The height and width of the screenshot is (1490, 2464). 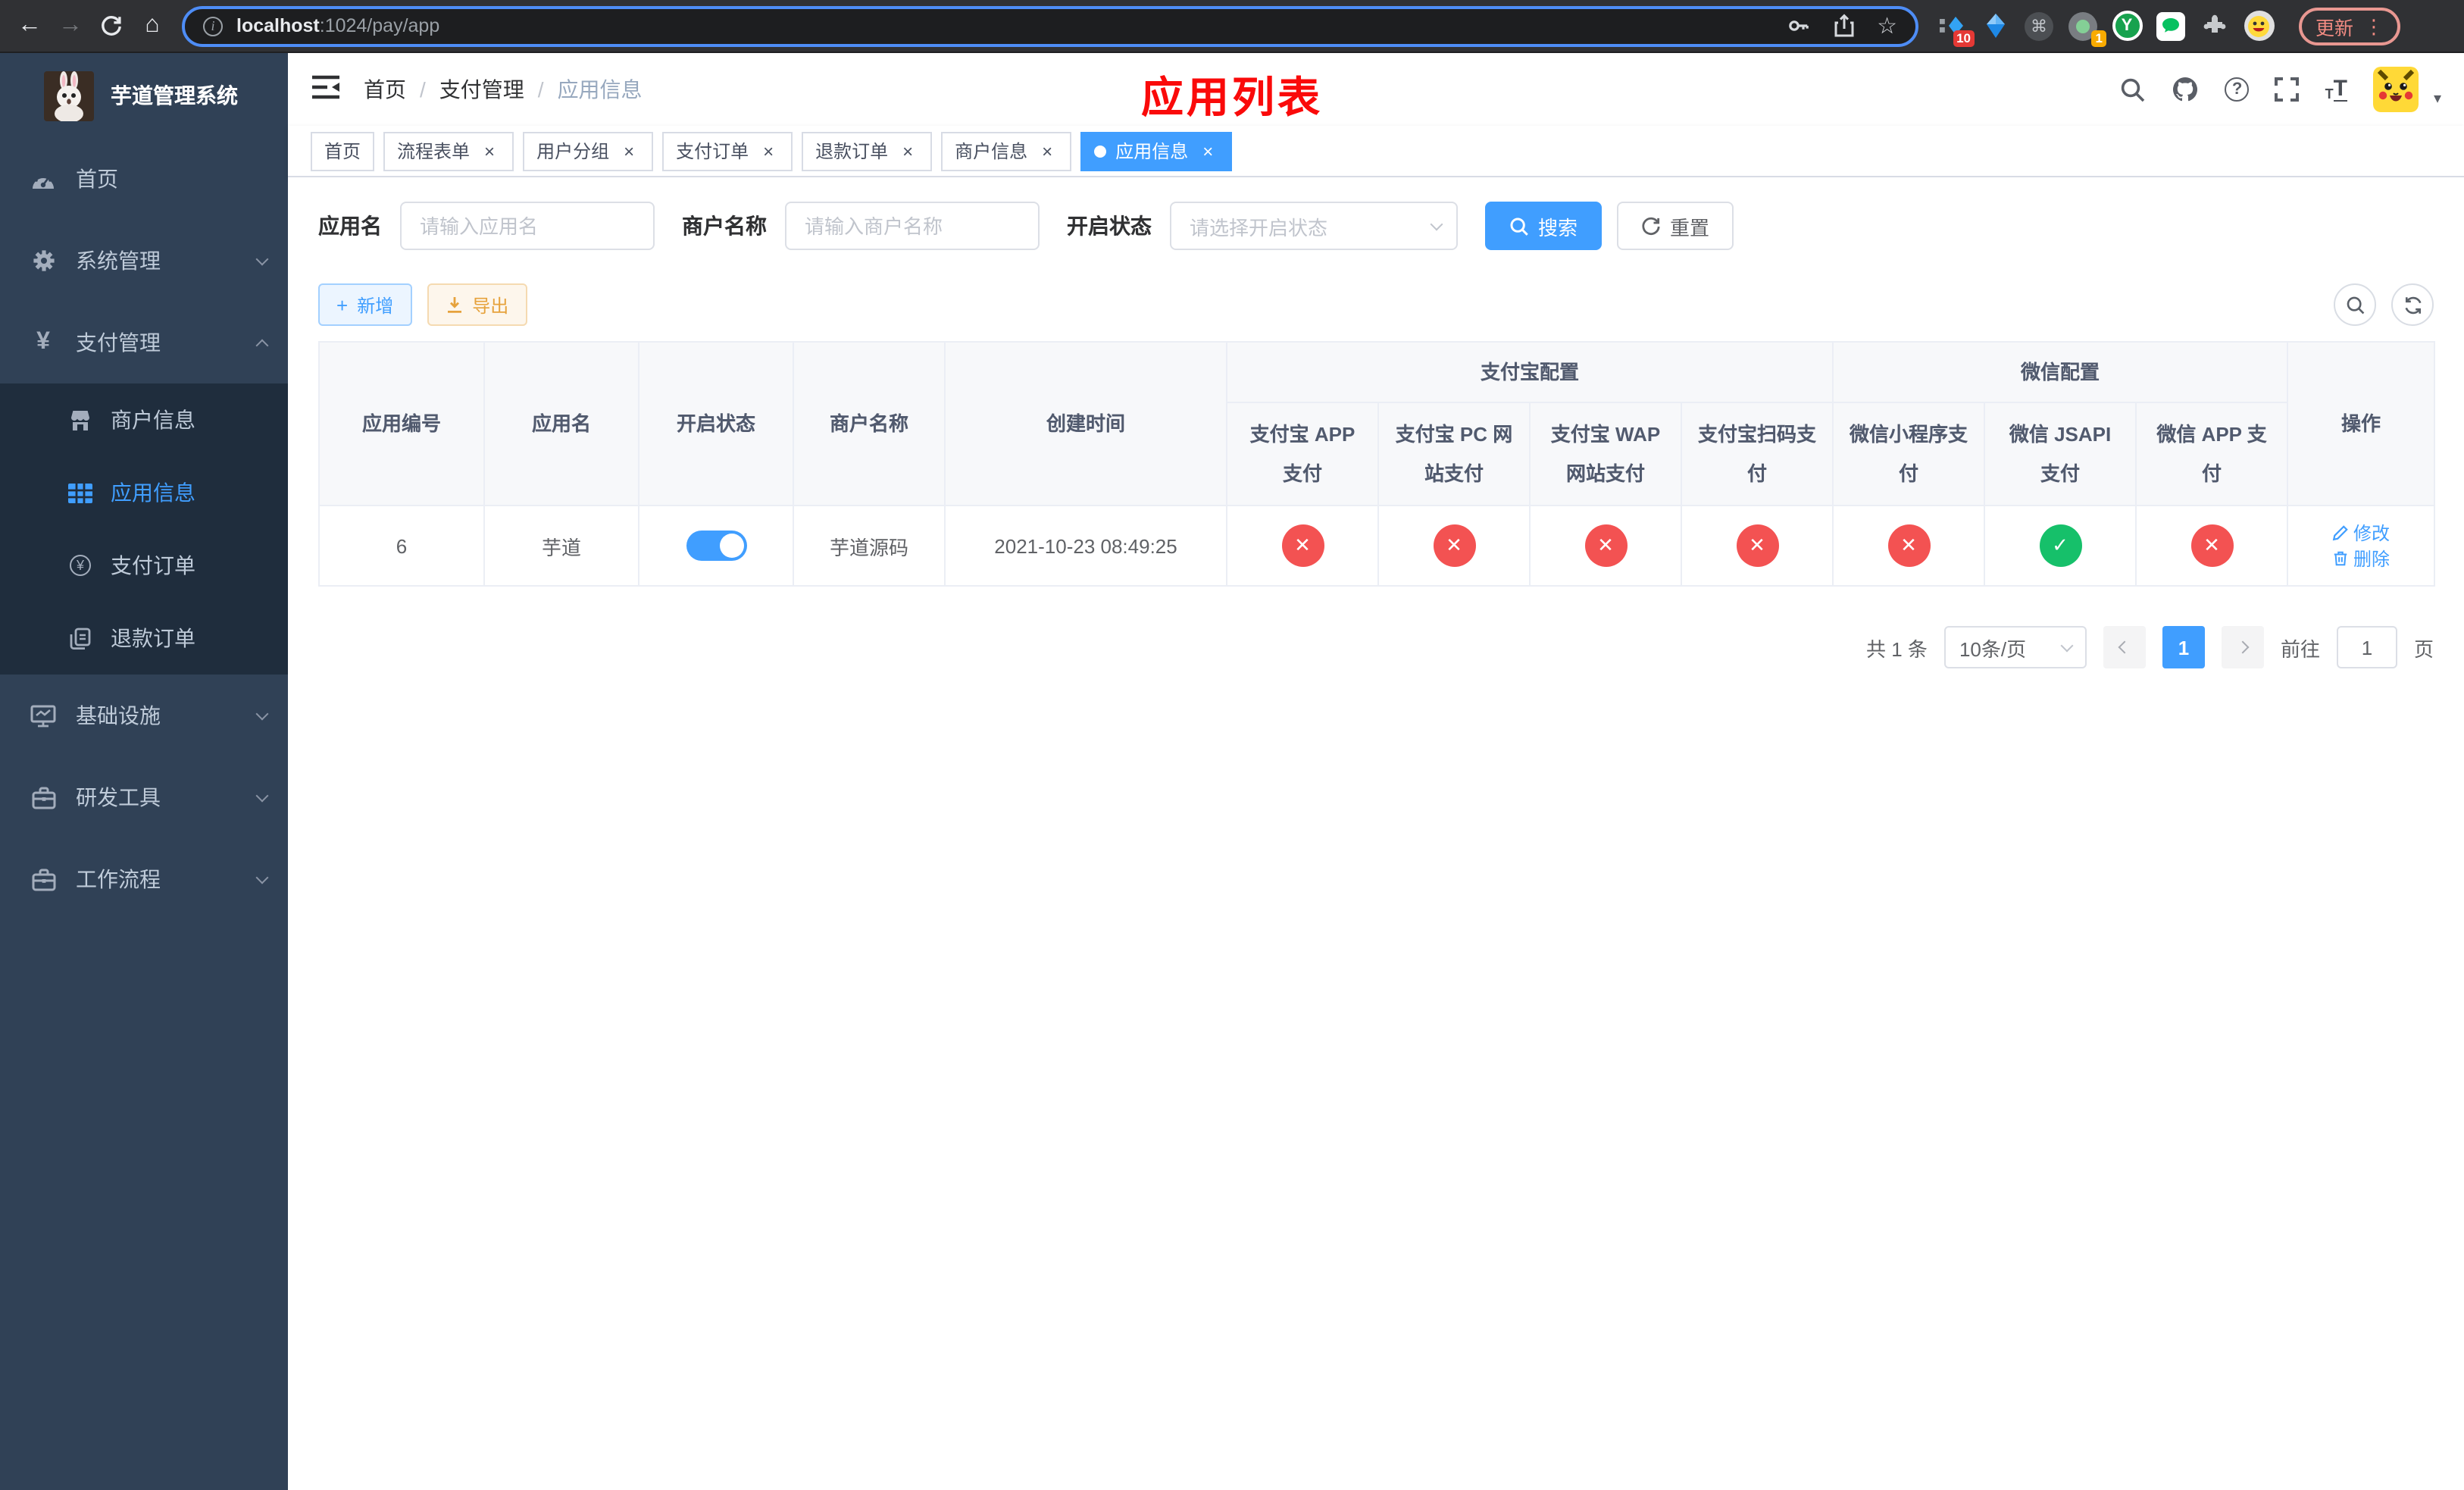 I want to click on command-extension-icon: ⌘, so click(x=2039, y=26).